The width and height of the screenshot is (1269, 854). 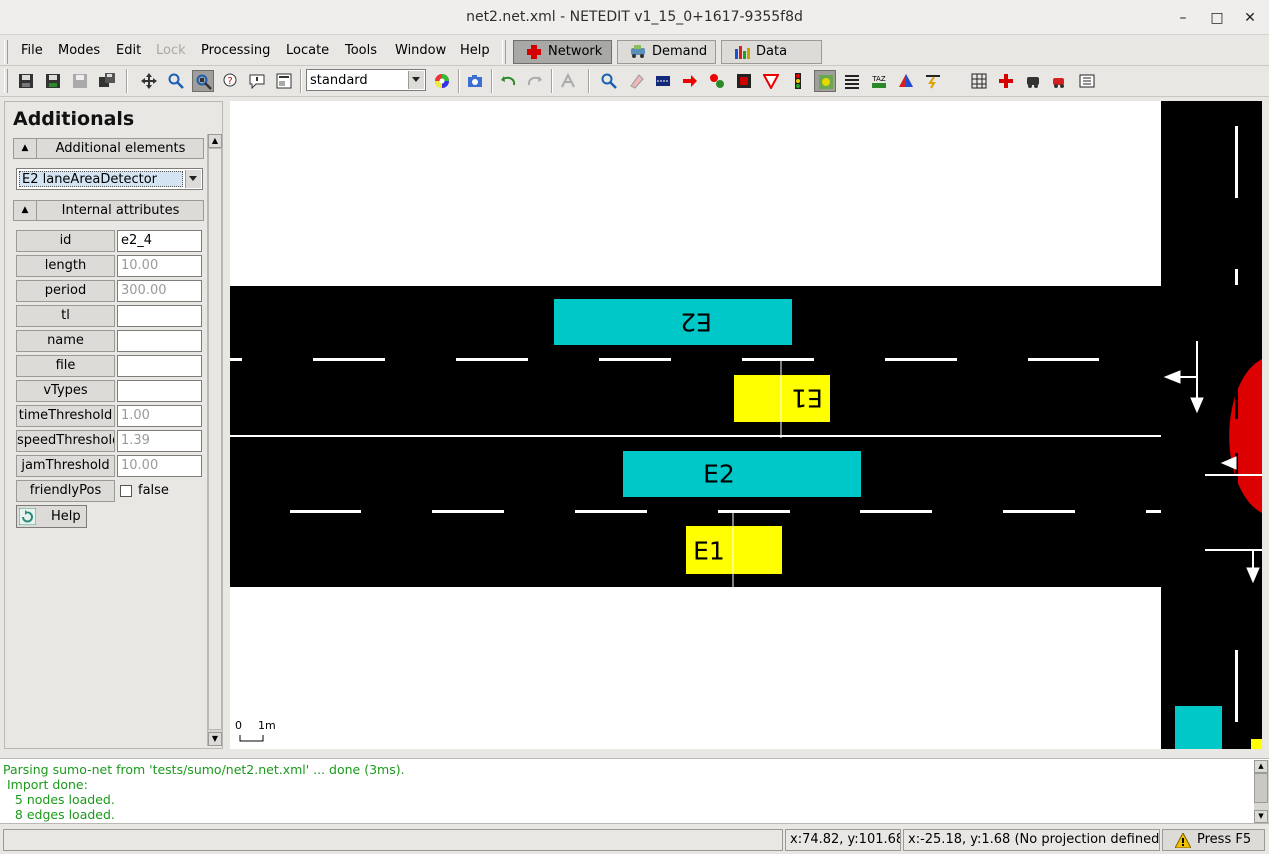 I want to click on data-mode-button: Data, so click(x=771, y=52).